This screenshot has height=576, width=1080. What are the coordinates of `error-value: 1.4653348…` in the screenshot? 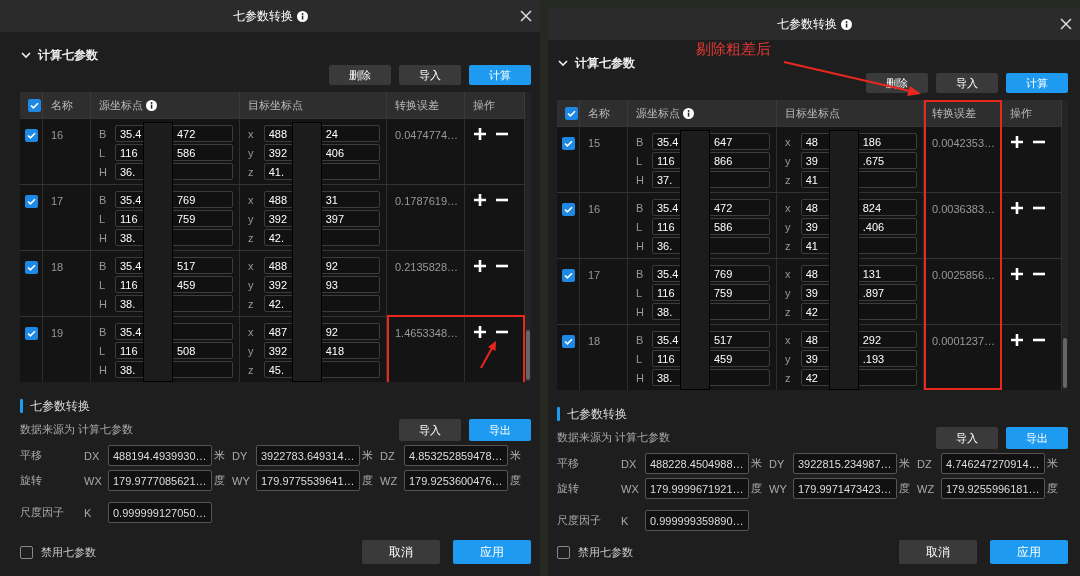 It's located at (426, 333).